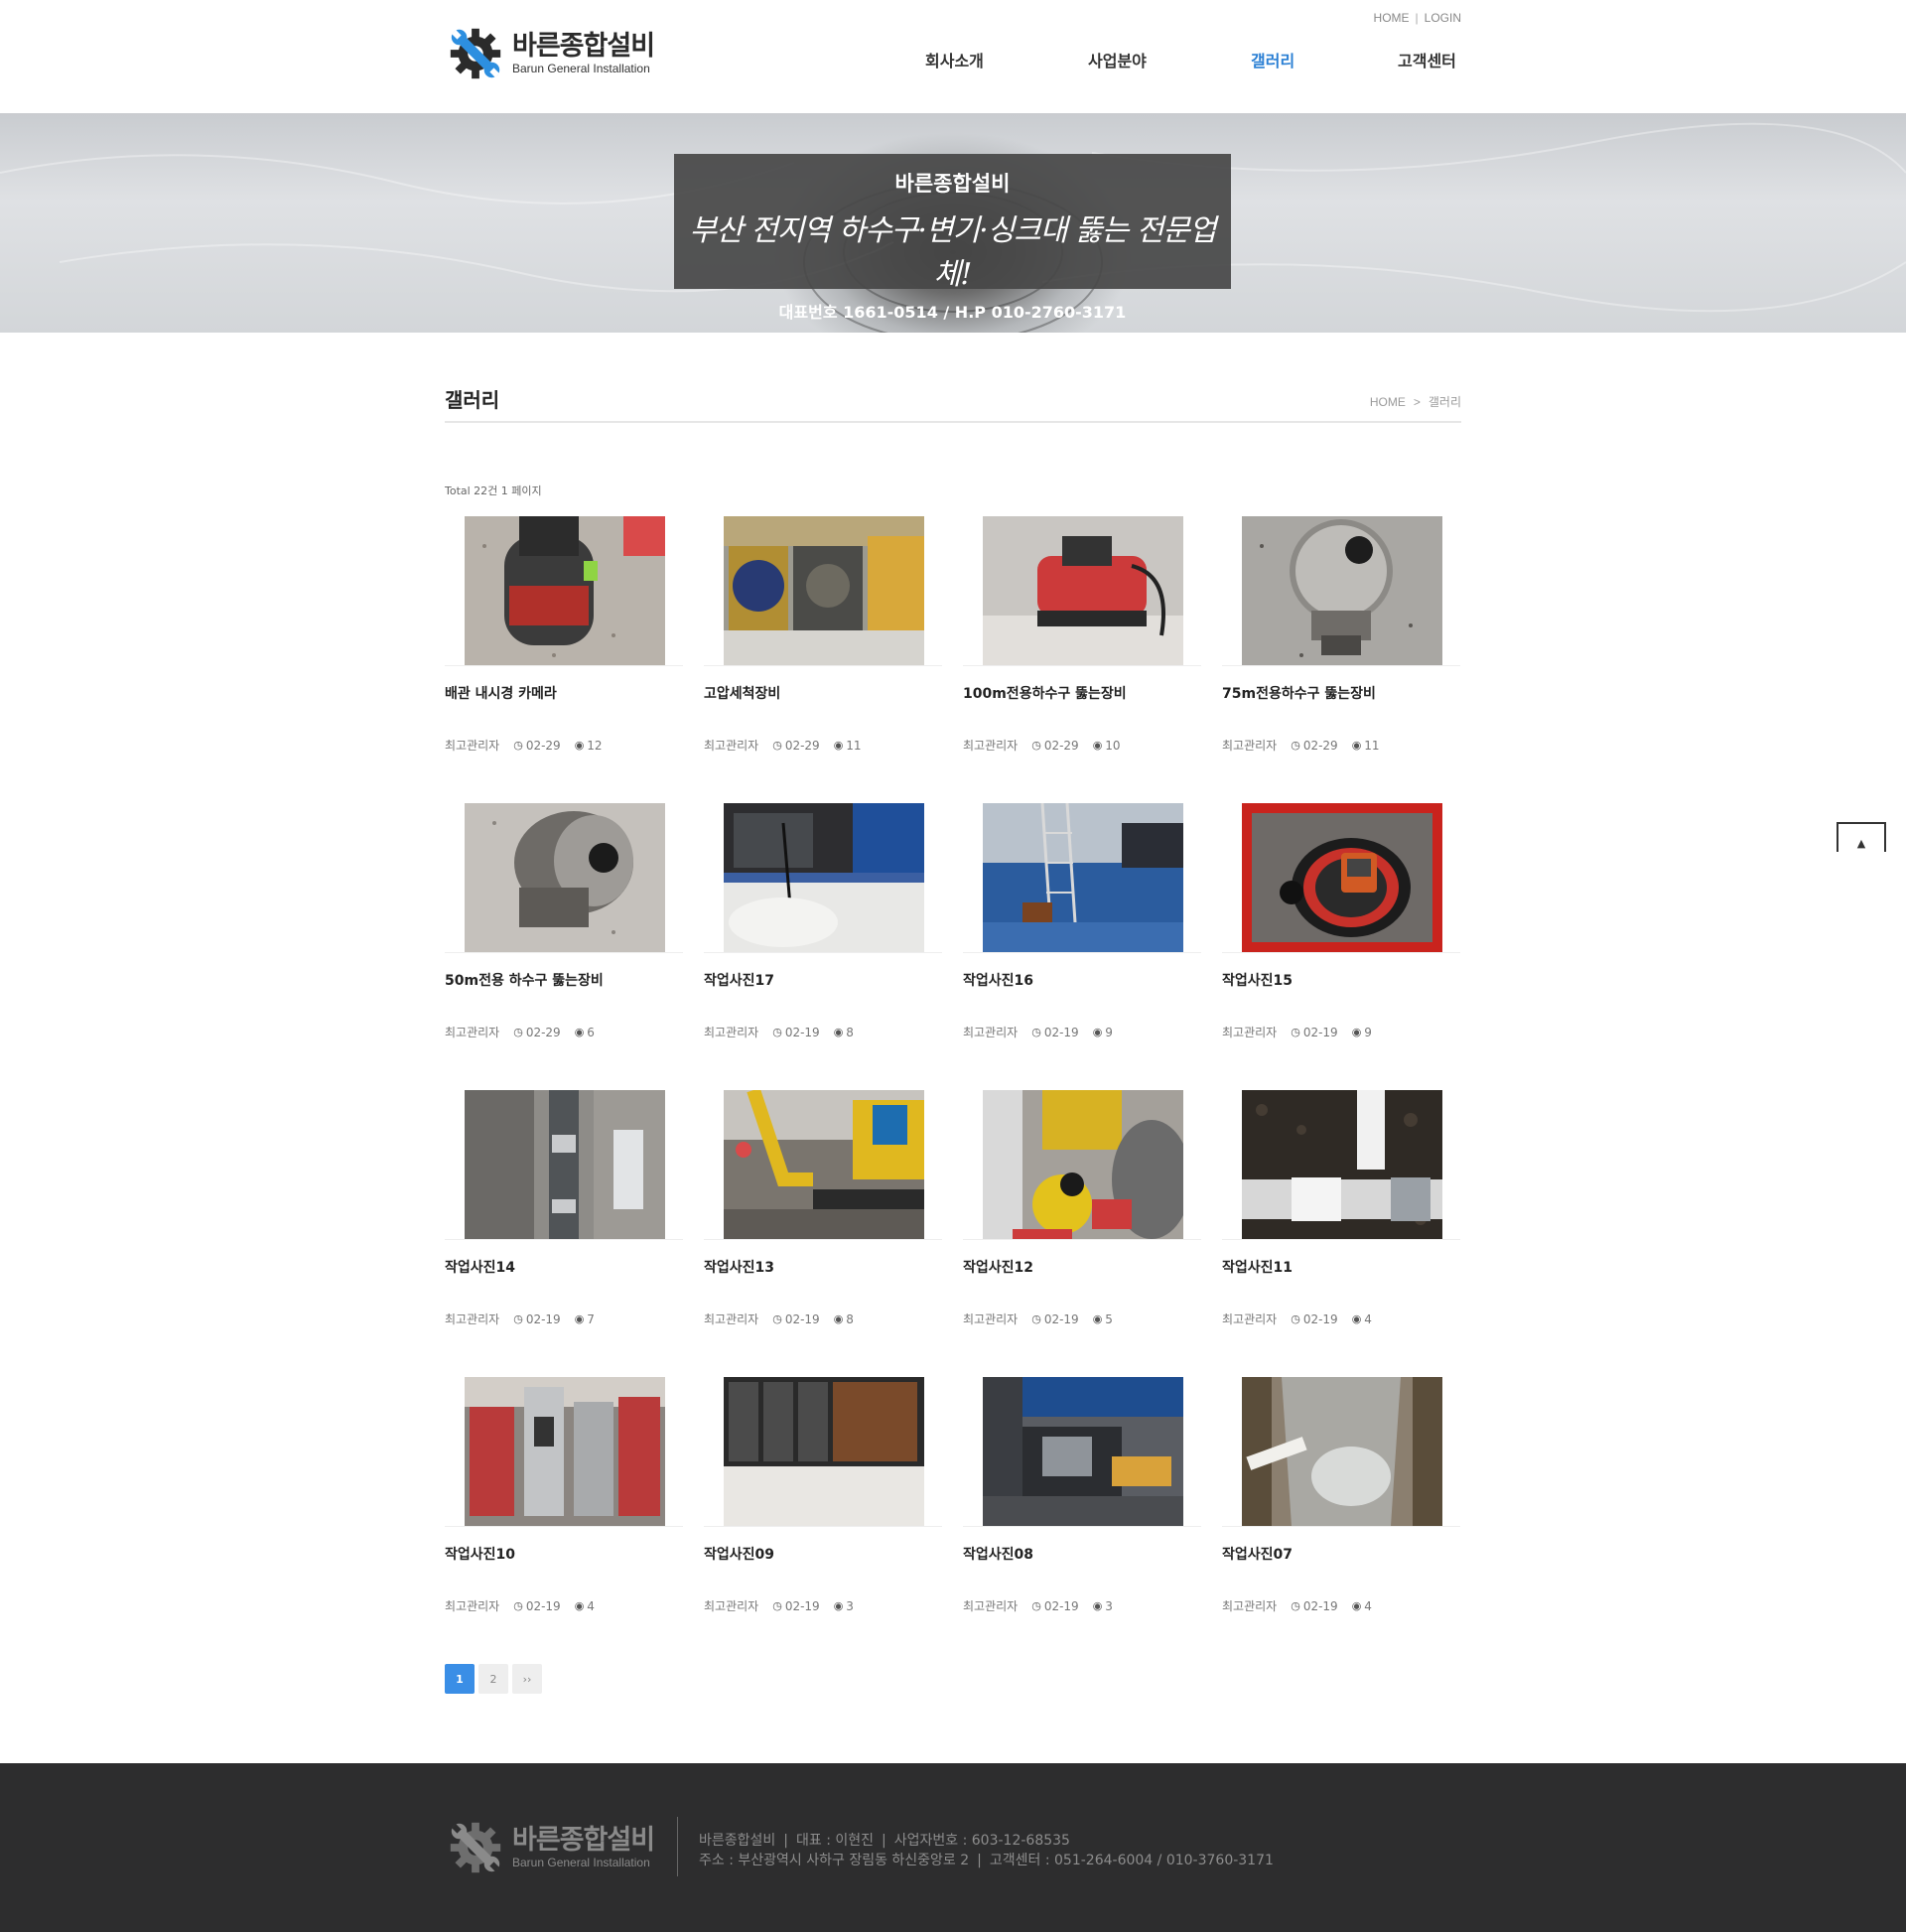  I want to click on scroll-top-button: ▲, so click(1861, 837).